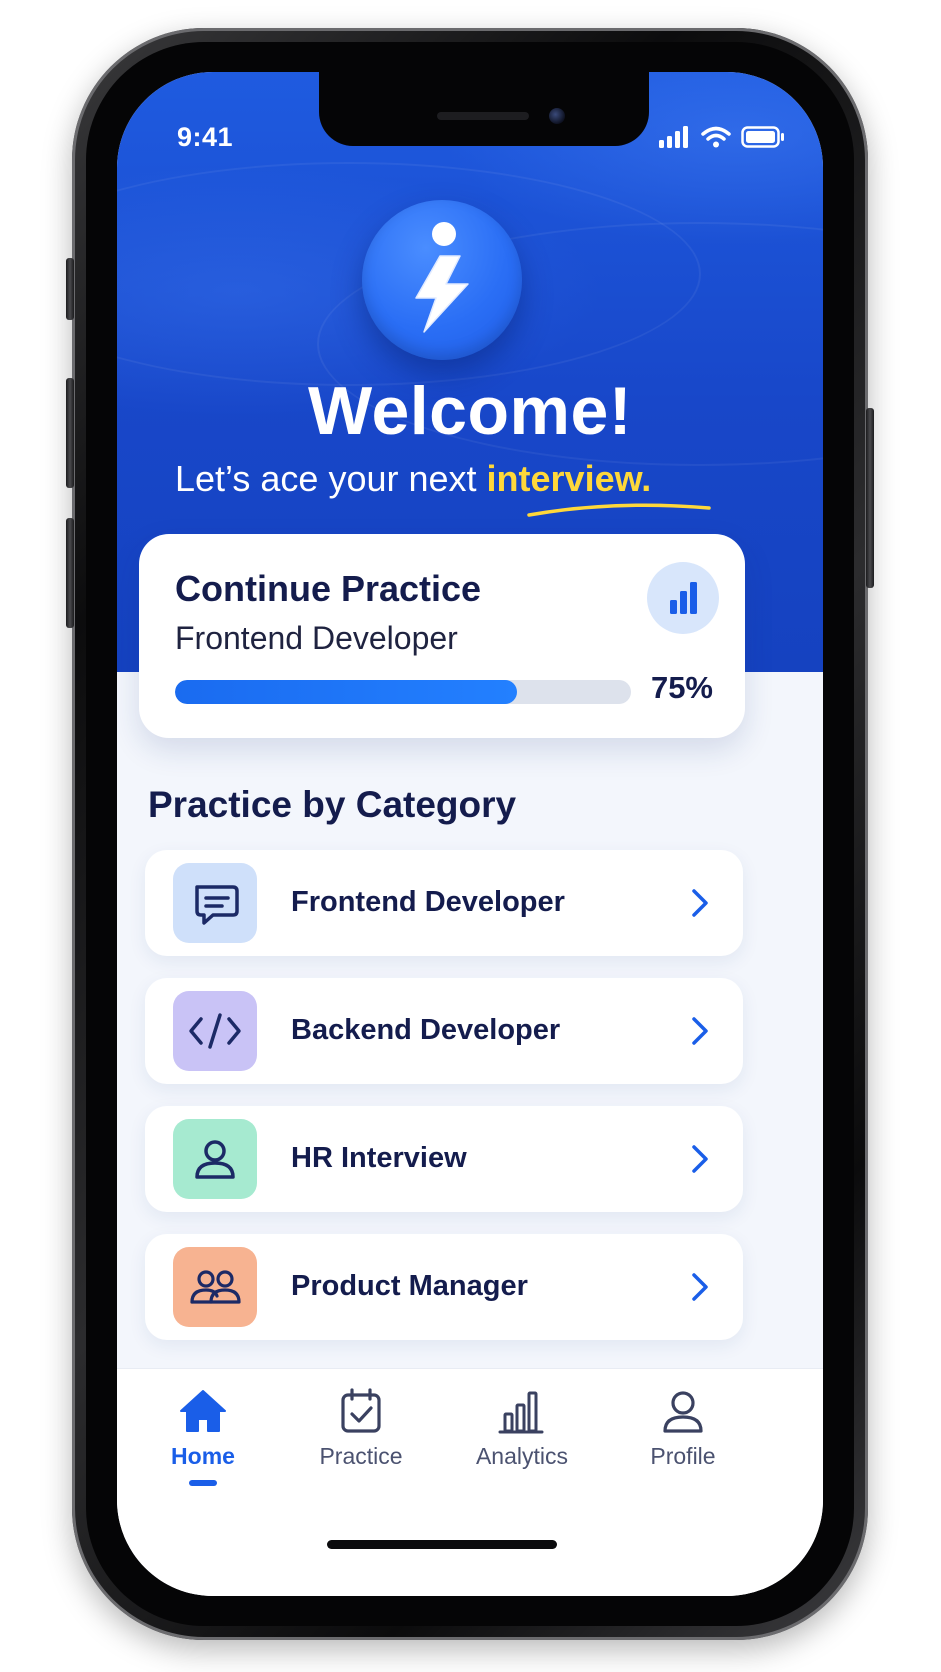 Image resolution: width=941 pixels, height=1672 pixels. I want to click on nav-item-practice: Practice, so click(361, 1442).